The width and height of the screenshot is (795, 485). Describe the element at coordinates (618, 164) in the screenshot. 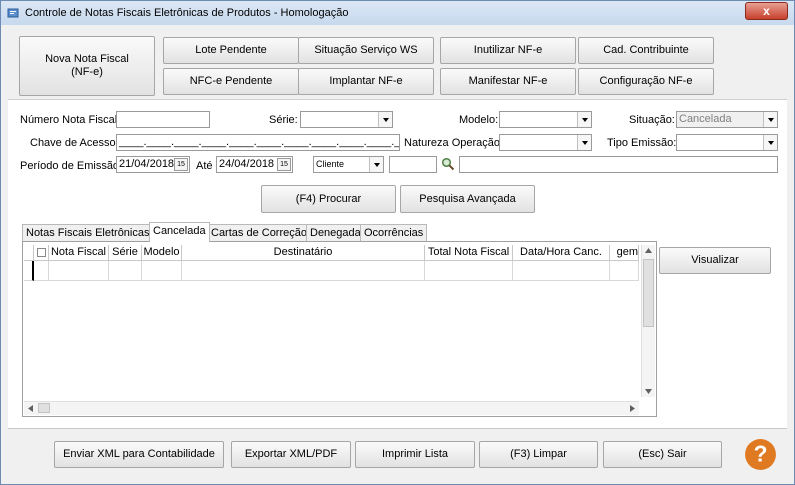

I see `cliente-nome-input` at that location.